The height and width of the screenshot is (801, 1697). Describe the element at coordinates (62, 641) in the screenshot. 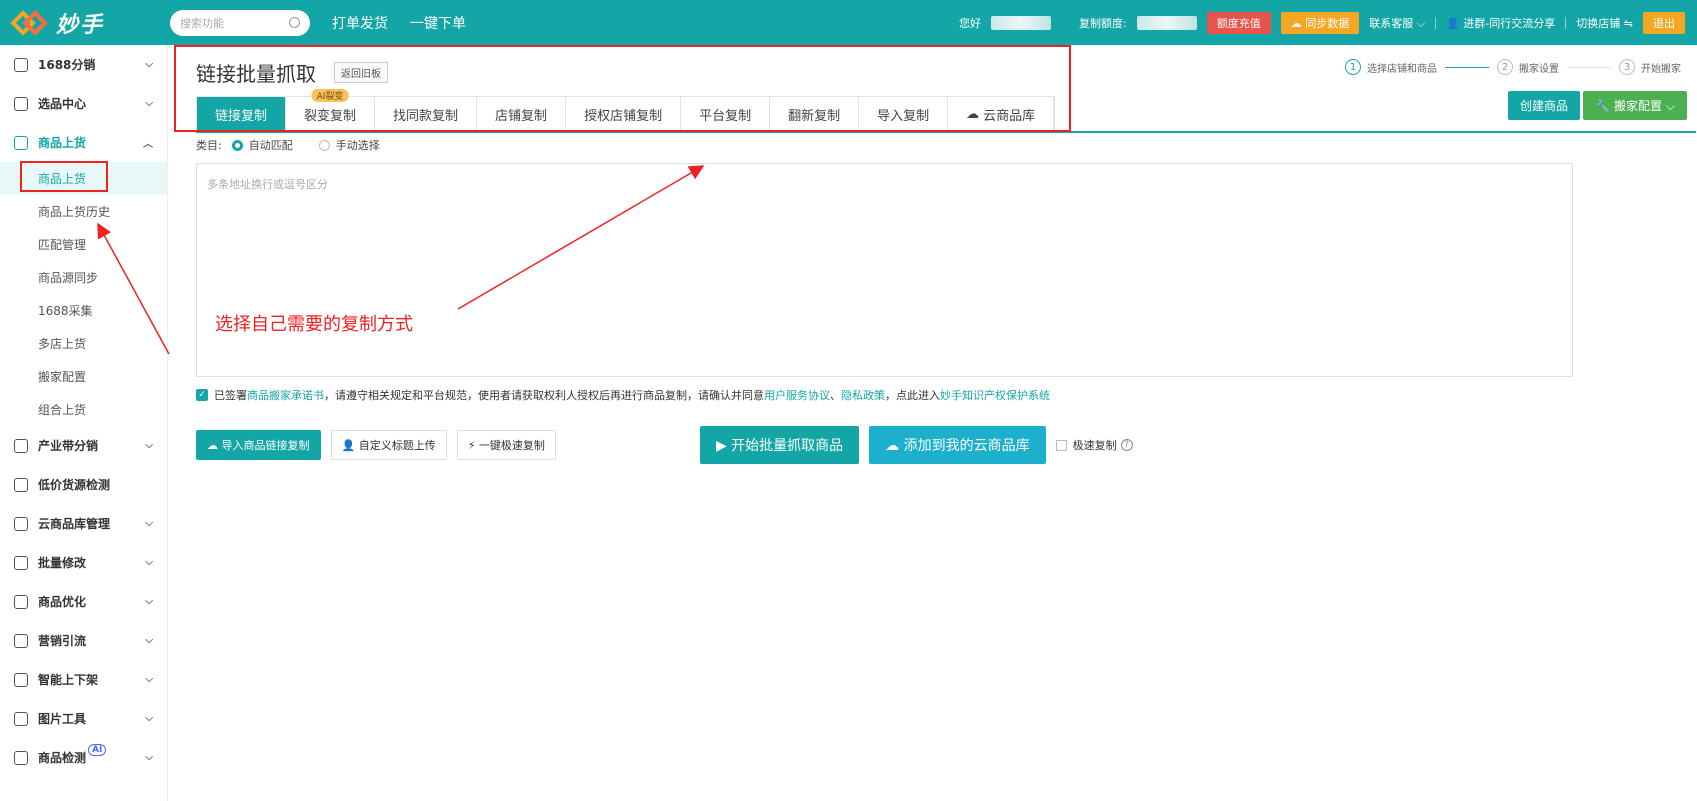

I see `sidebar-group-label: 营销引流` at that location.